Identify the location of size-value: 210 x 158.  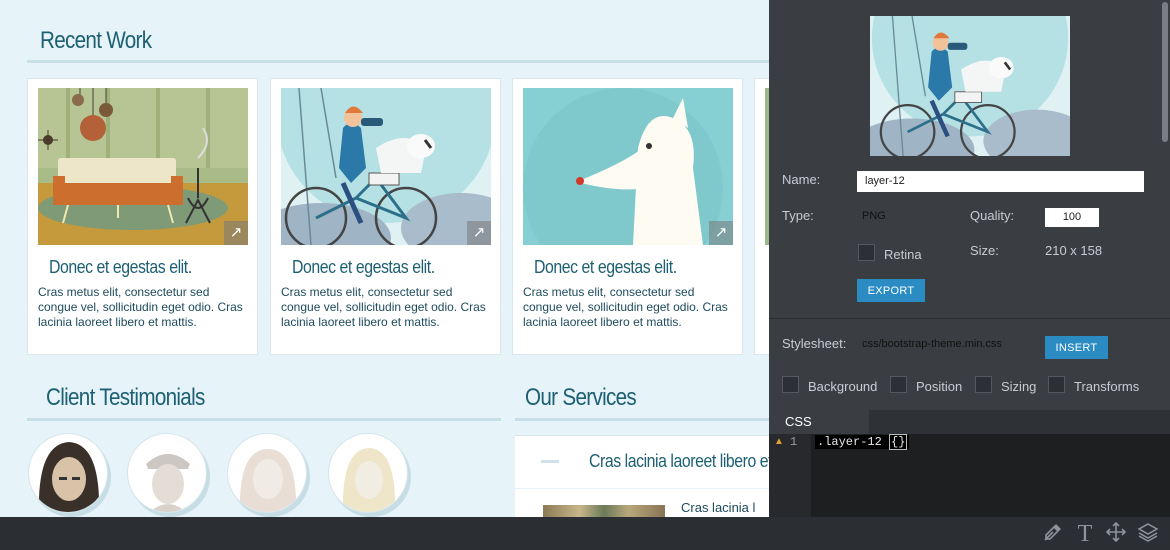
(1074, 250).